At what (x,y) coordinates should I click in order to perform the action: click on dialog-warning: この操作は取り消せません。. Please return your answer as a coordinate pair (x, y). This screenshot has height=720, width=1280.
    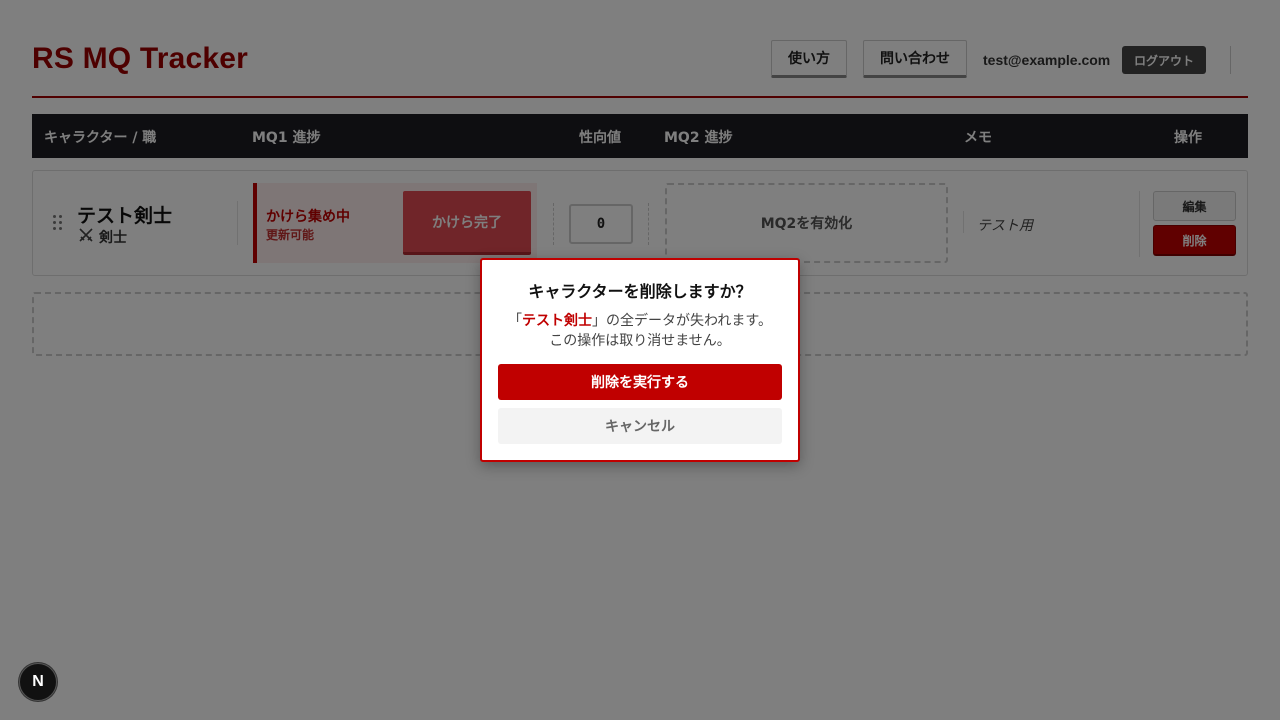
    Looking at the image, I should click on (640, 341).